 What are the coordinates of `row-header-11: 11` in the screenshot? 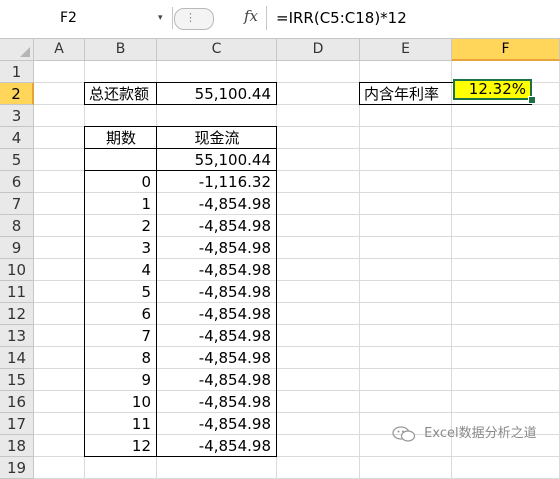 It's located at (17, 292).